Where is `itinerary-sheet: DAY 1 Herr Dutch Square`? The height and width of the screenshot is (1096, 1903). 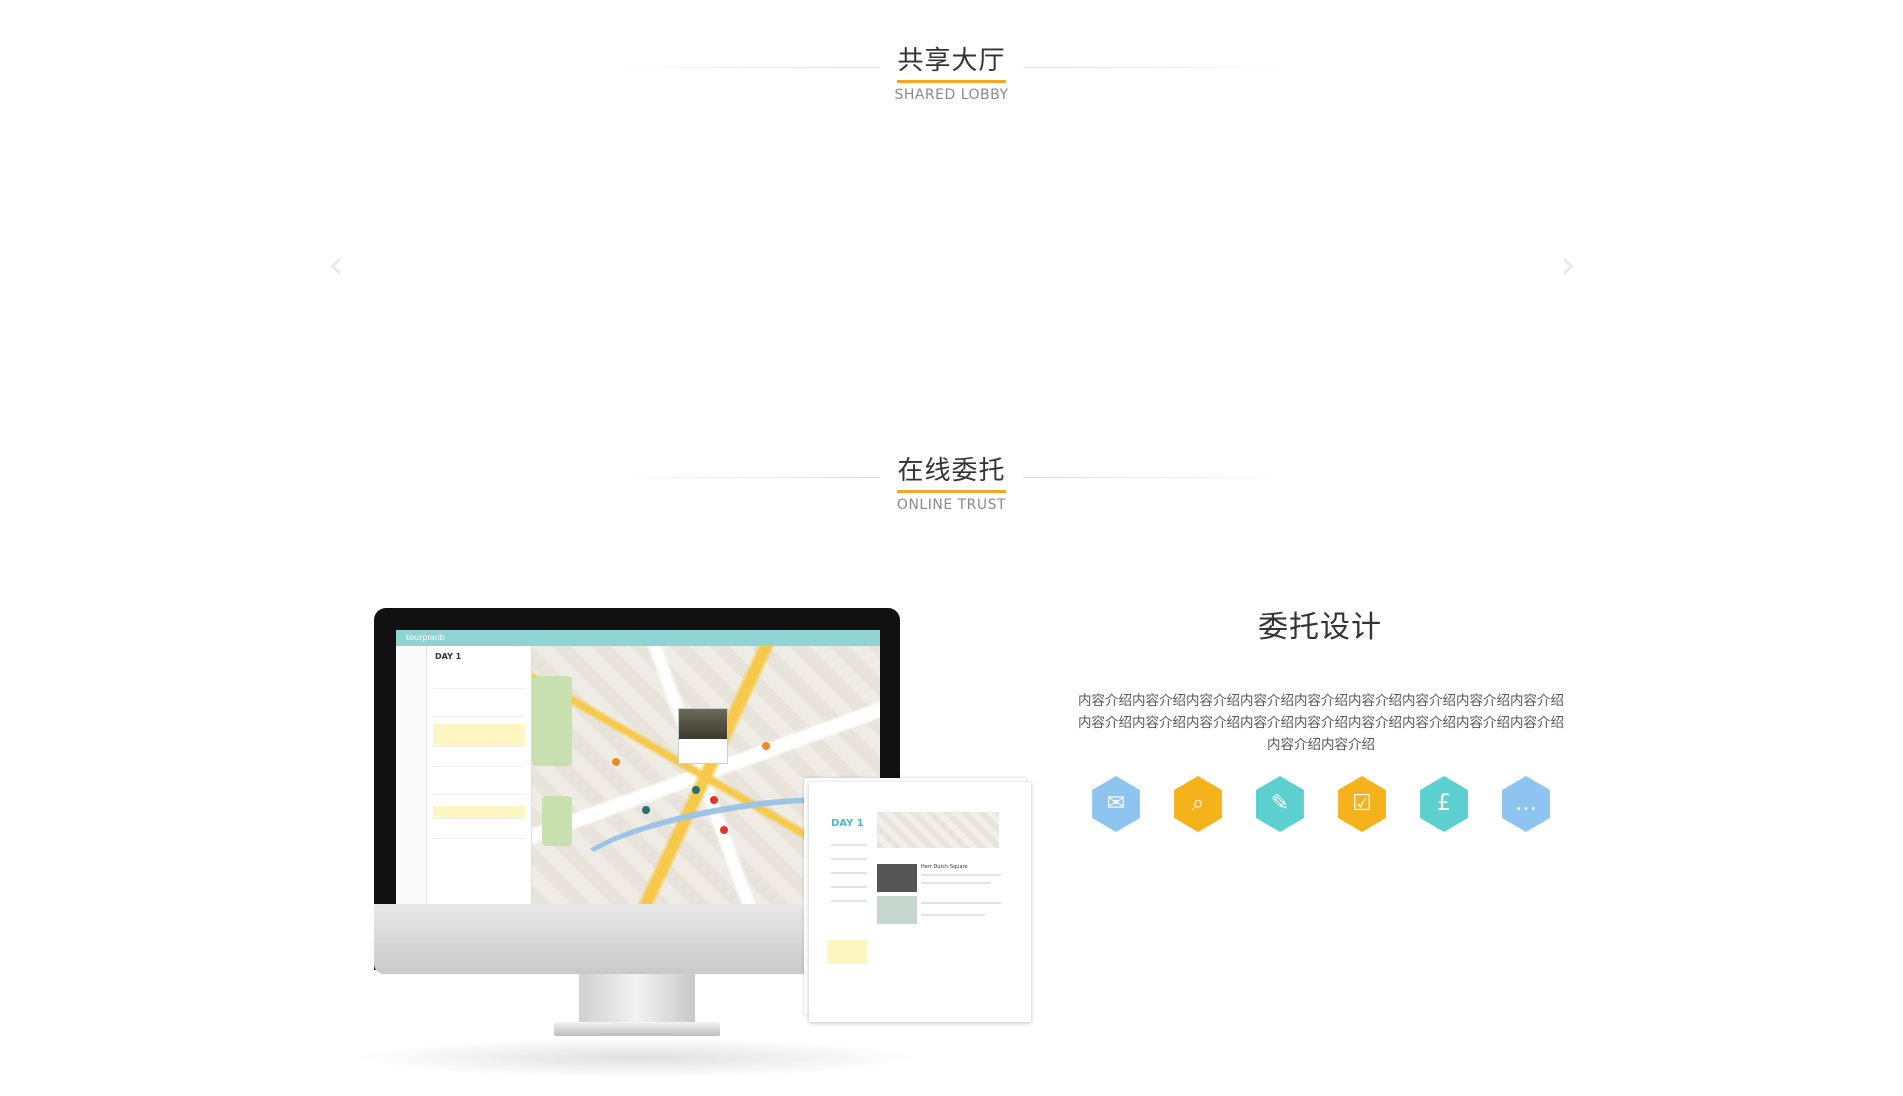
itinerary-sheet: DAY 1 Herr Dutch Square is located at coordinates (920, 902).